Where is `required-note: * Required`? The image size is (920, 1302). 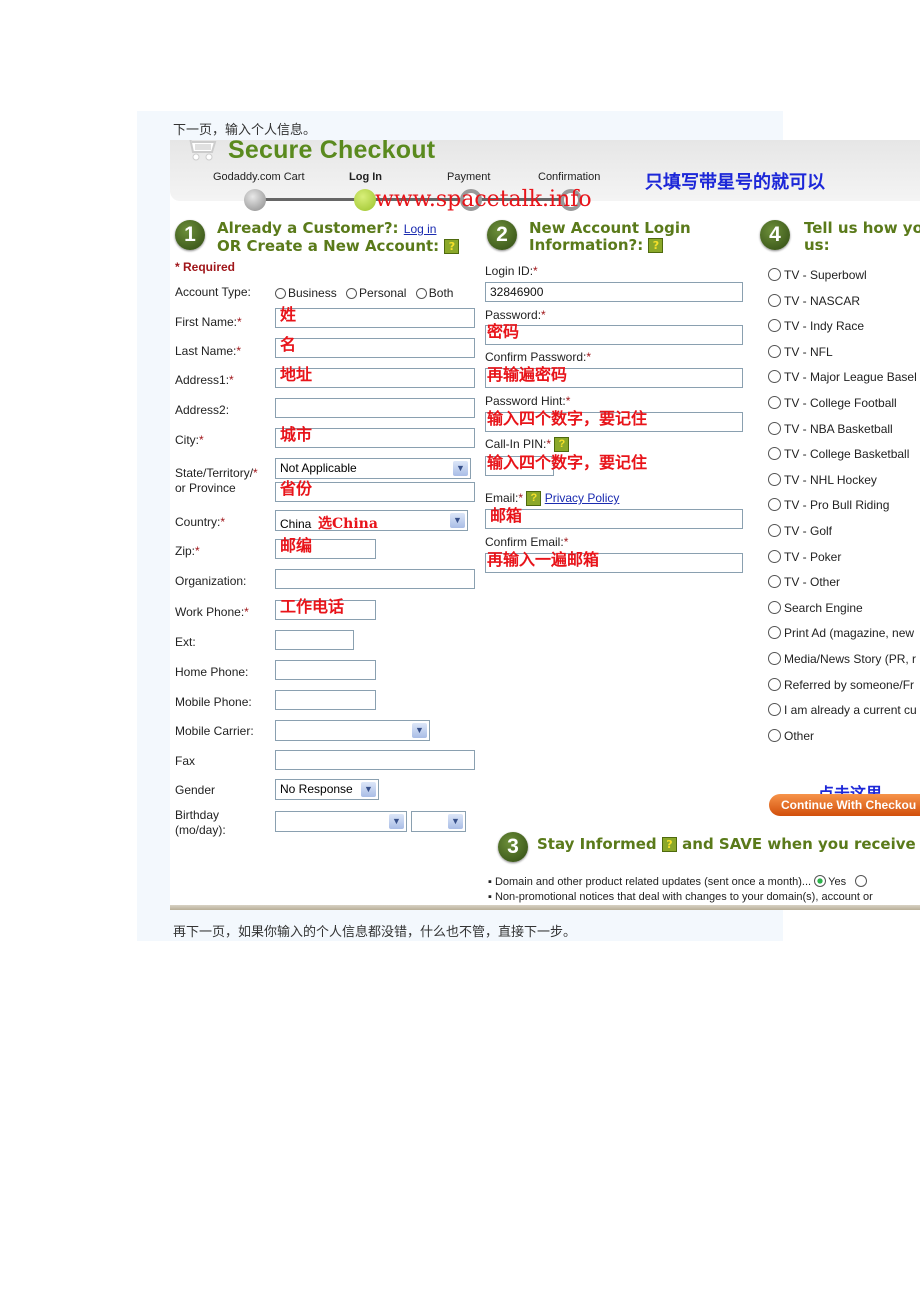 required-note: * Required is located at coordinates (205, 267).